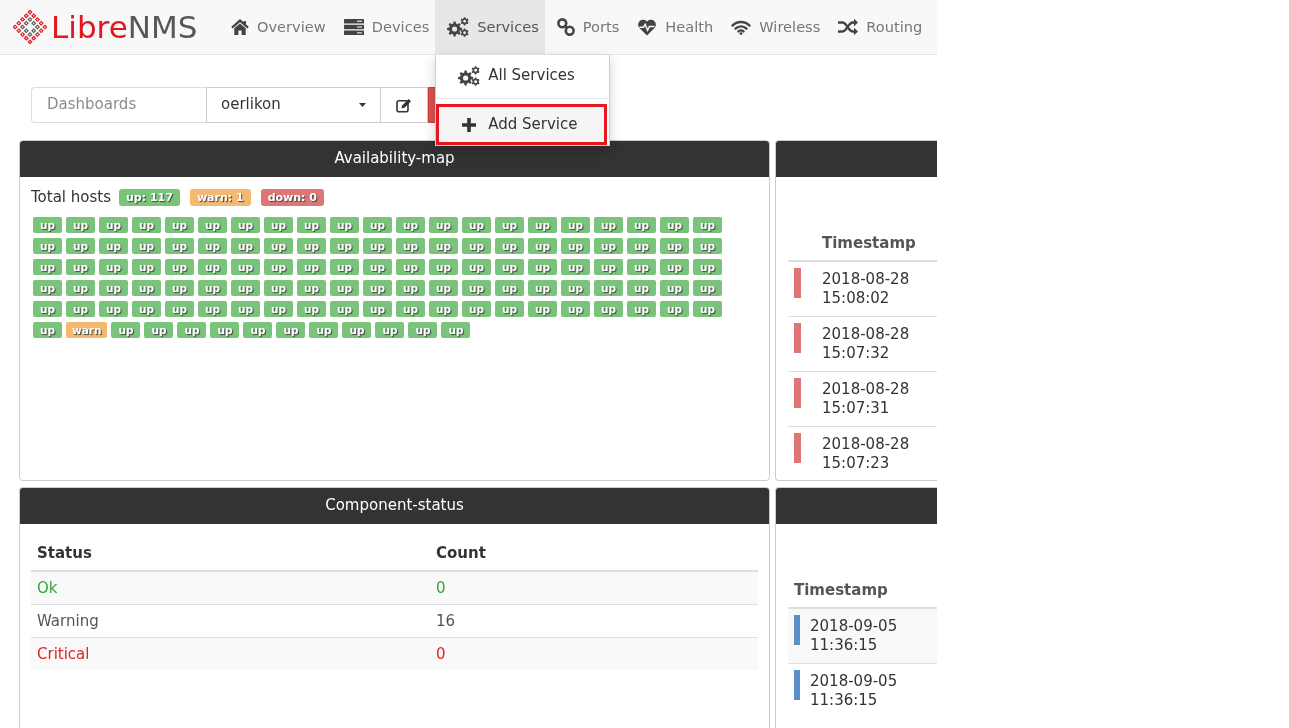 This screenshot has width=1289, height=728. What do you see at coordinates (877, 27) in the screenshot?
I see `nav-link: Routing` at bounding box center [877, 27].